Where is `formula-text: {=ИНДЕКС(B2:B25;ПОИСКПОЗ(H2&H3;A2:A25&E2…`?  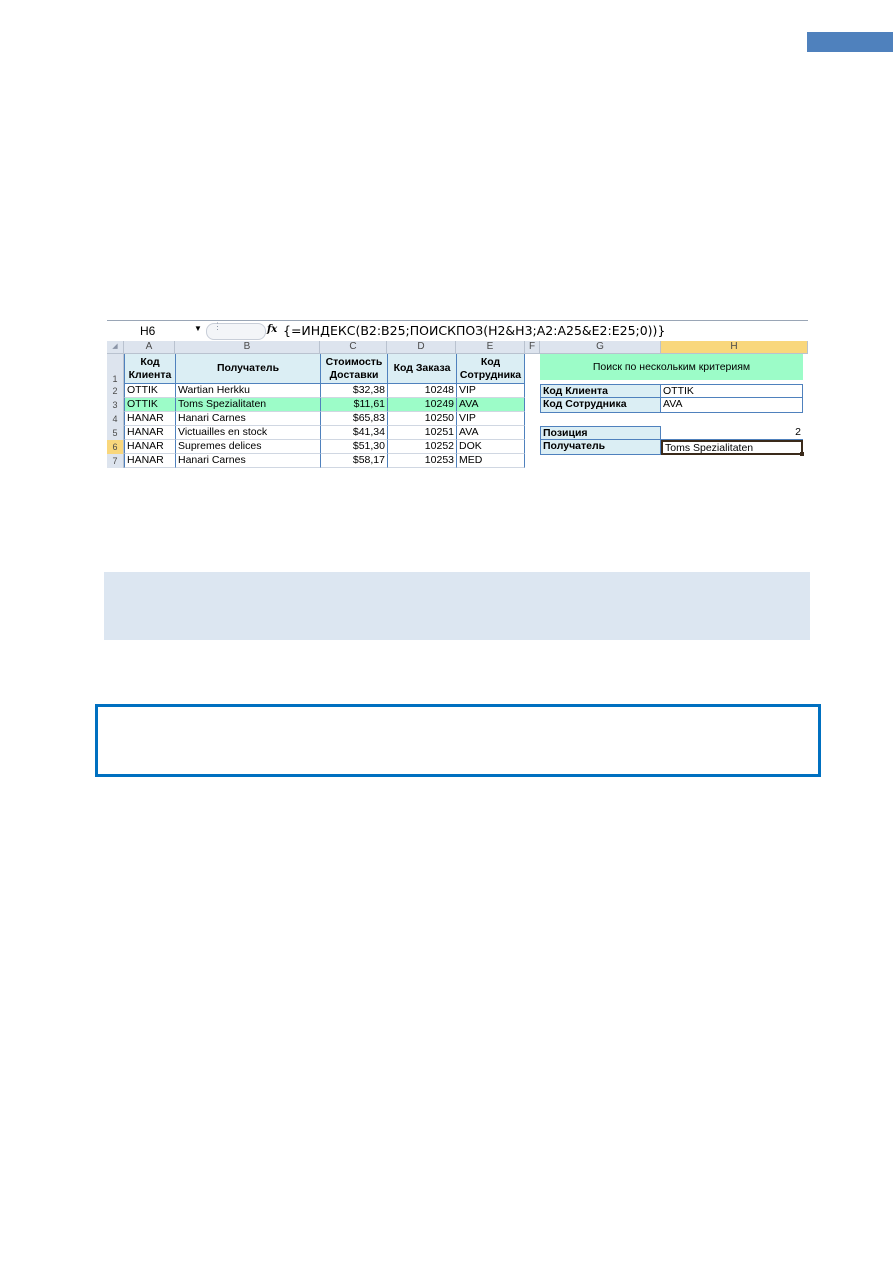
formula-text: {=ИНДЕКС(B2:B25;ПОИСКПОЗ(H2&H3;A2:A25&E2… is located at coordinates (474, 330).